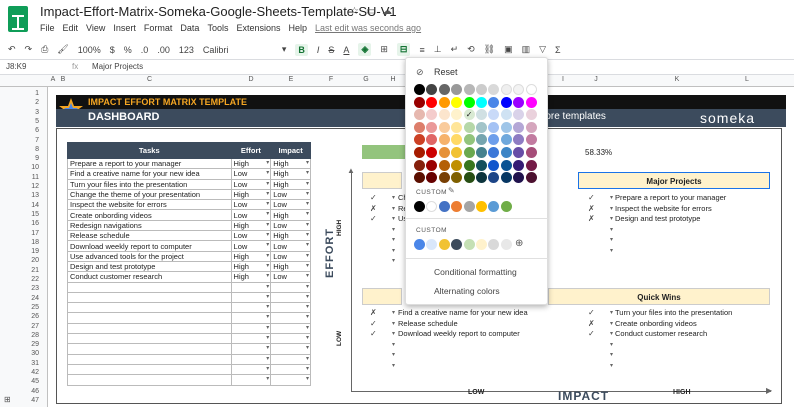 Image resolution: width=794 pixels, height=407 pixels. Describe the element at coordinates (149, 205) in the screenshot. I see `task-cell: Inspect the website for errors` at that location.